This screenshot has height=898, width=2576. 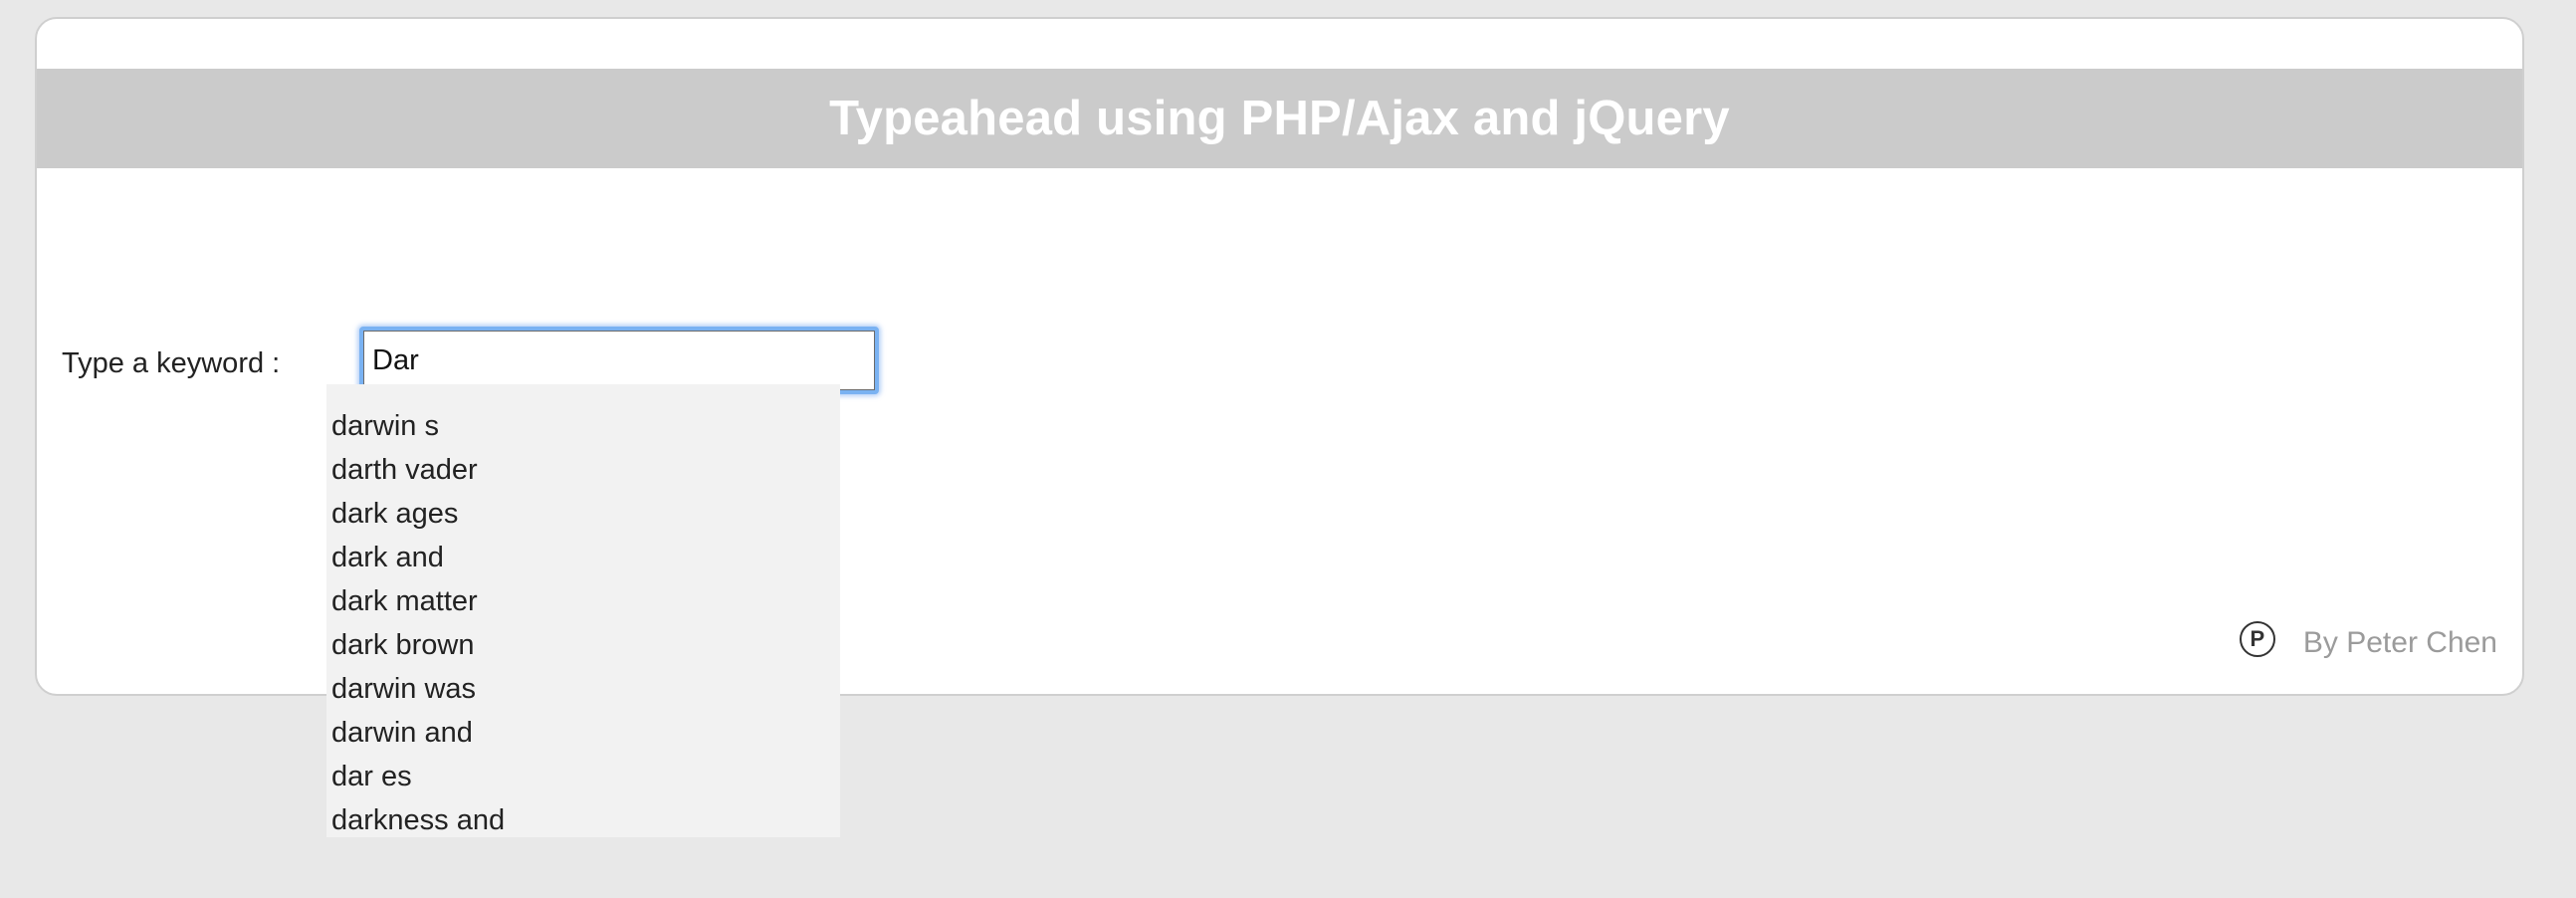 What do you see at coordinates (583, 426) in the screenshot?
I see `suggestion-item: darwin s` at bounding box center [583, 426].